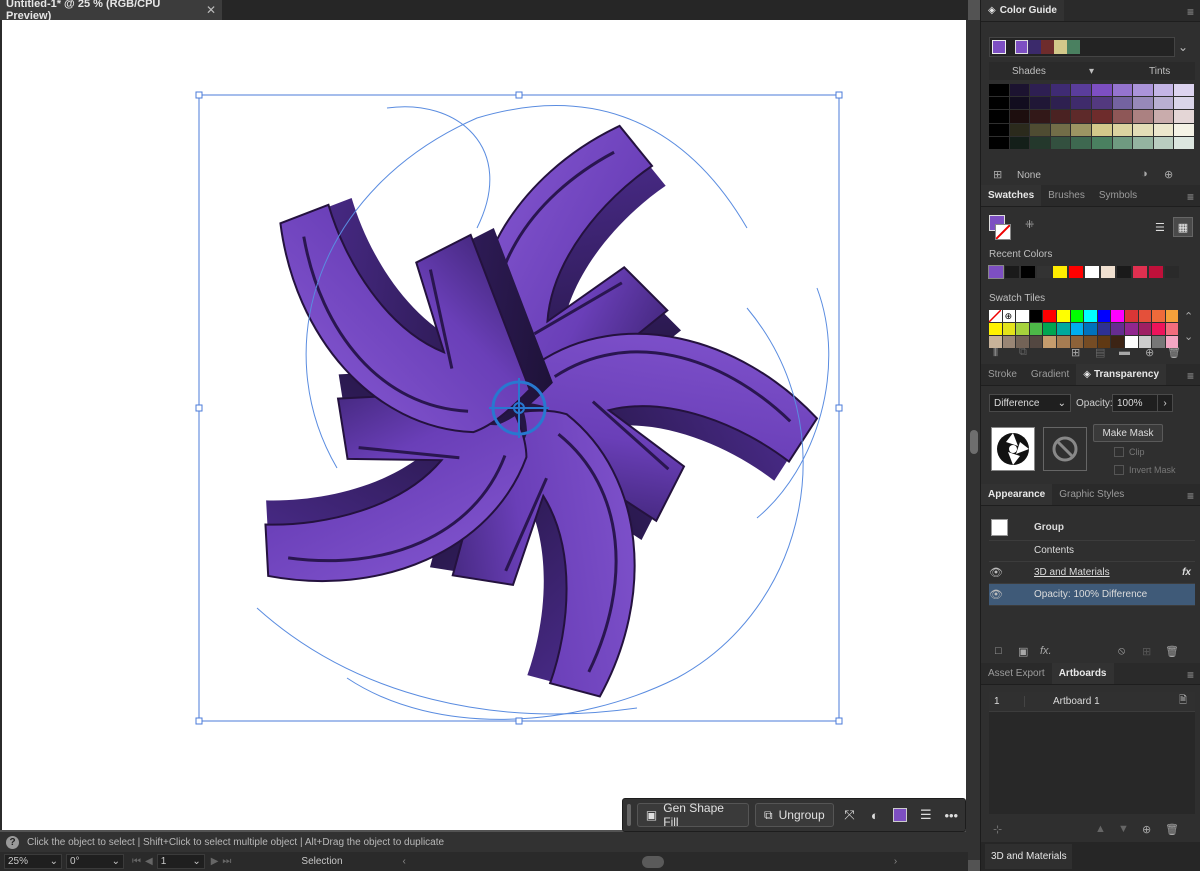  I want to click on handle-bottom-left, so click(199, 721).